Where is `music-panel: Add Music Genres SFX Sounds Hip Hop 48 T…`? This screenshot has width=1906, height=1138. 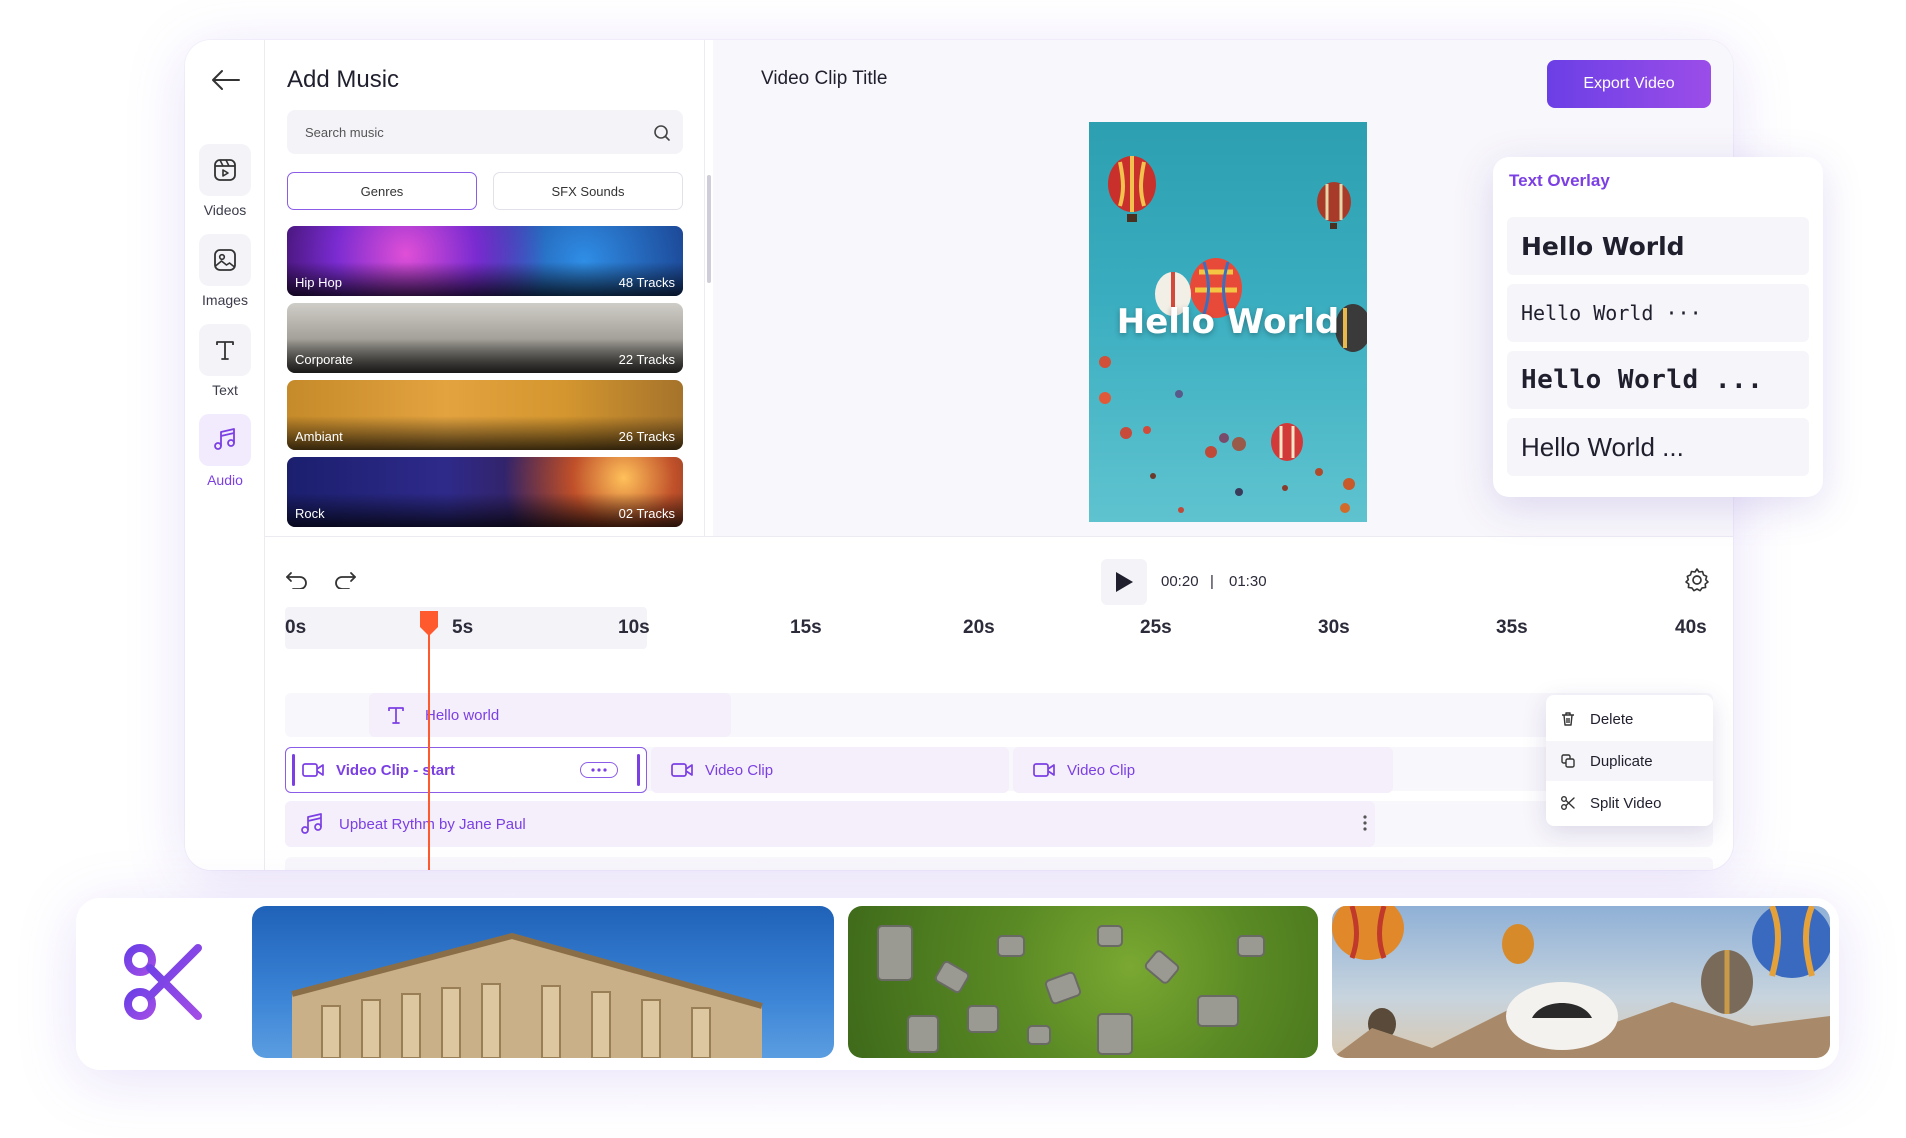
music-panel: Add Music Genres SFX Sounds Hip Hop 48 T… is located at coordinates (485, 288).